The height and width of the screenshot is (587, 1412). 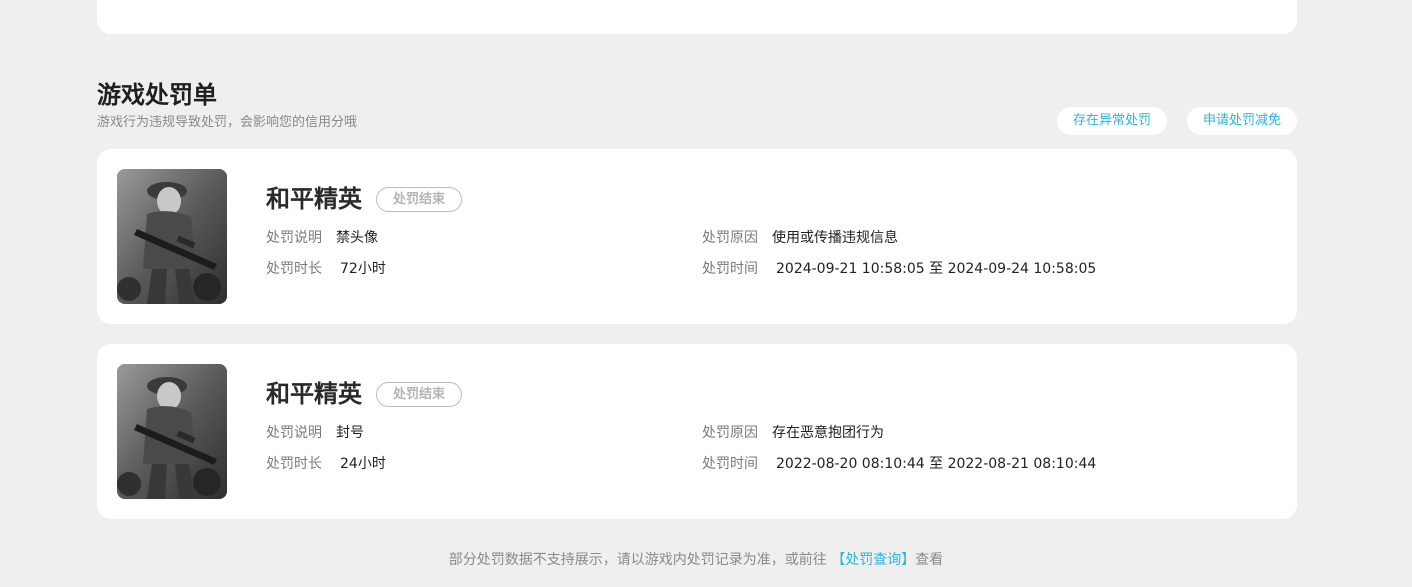 I want to click on apply-reduction-button: 申请处罚减免, so click(x=1242, y=121).